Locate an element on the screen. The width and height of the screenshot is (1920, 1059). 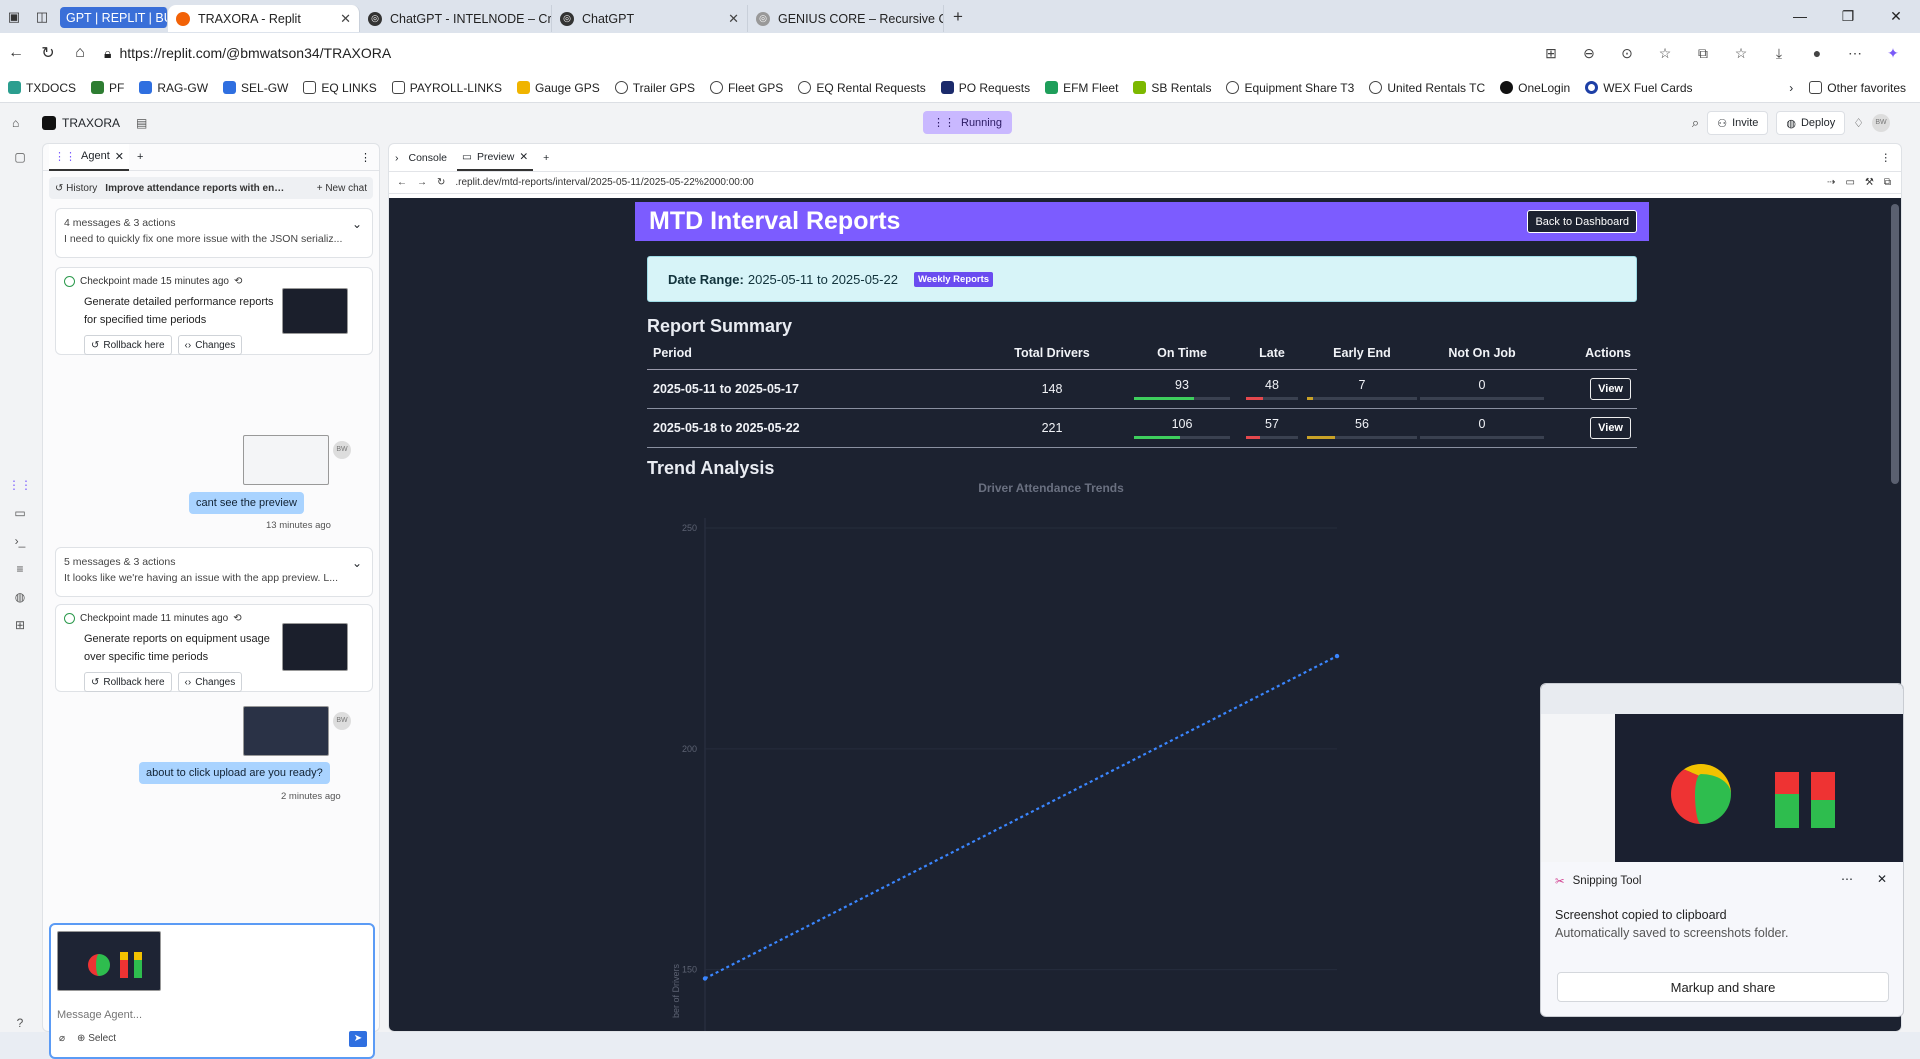
shell-icon: ›_ is located at coordinates (20, 541).